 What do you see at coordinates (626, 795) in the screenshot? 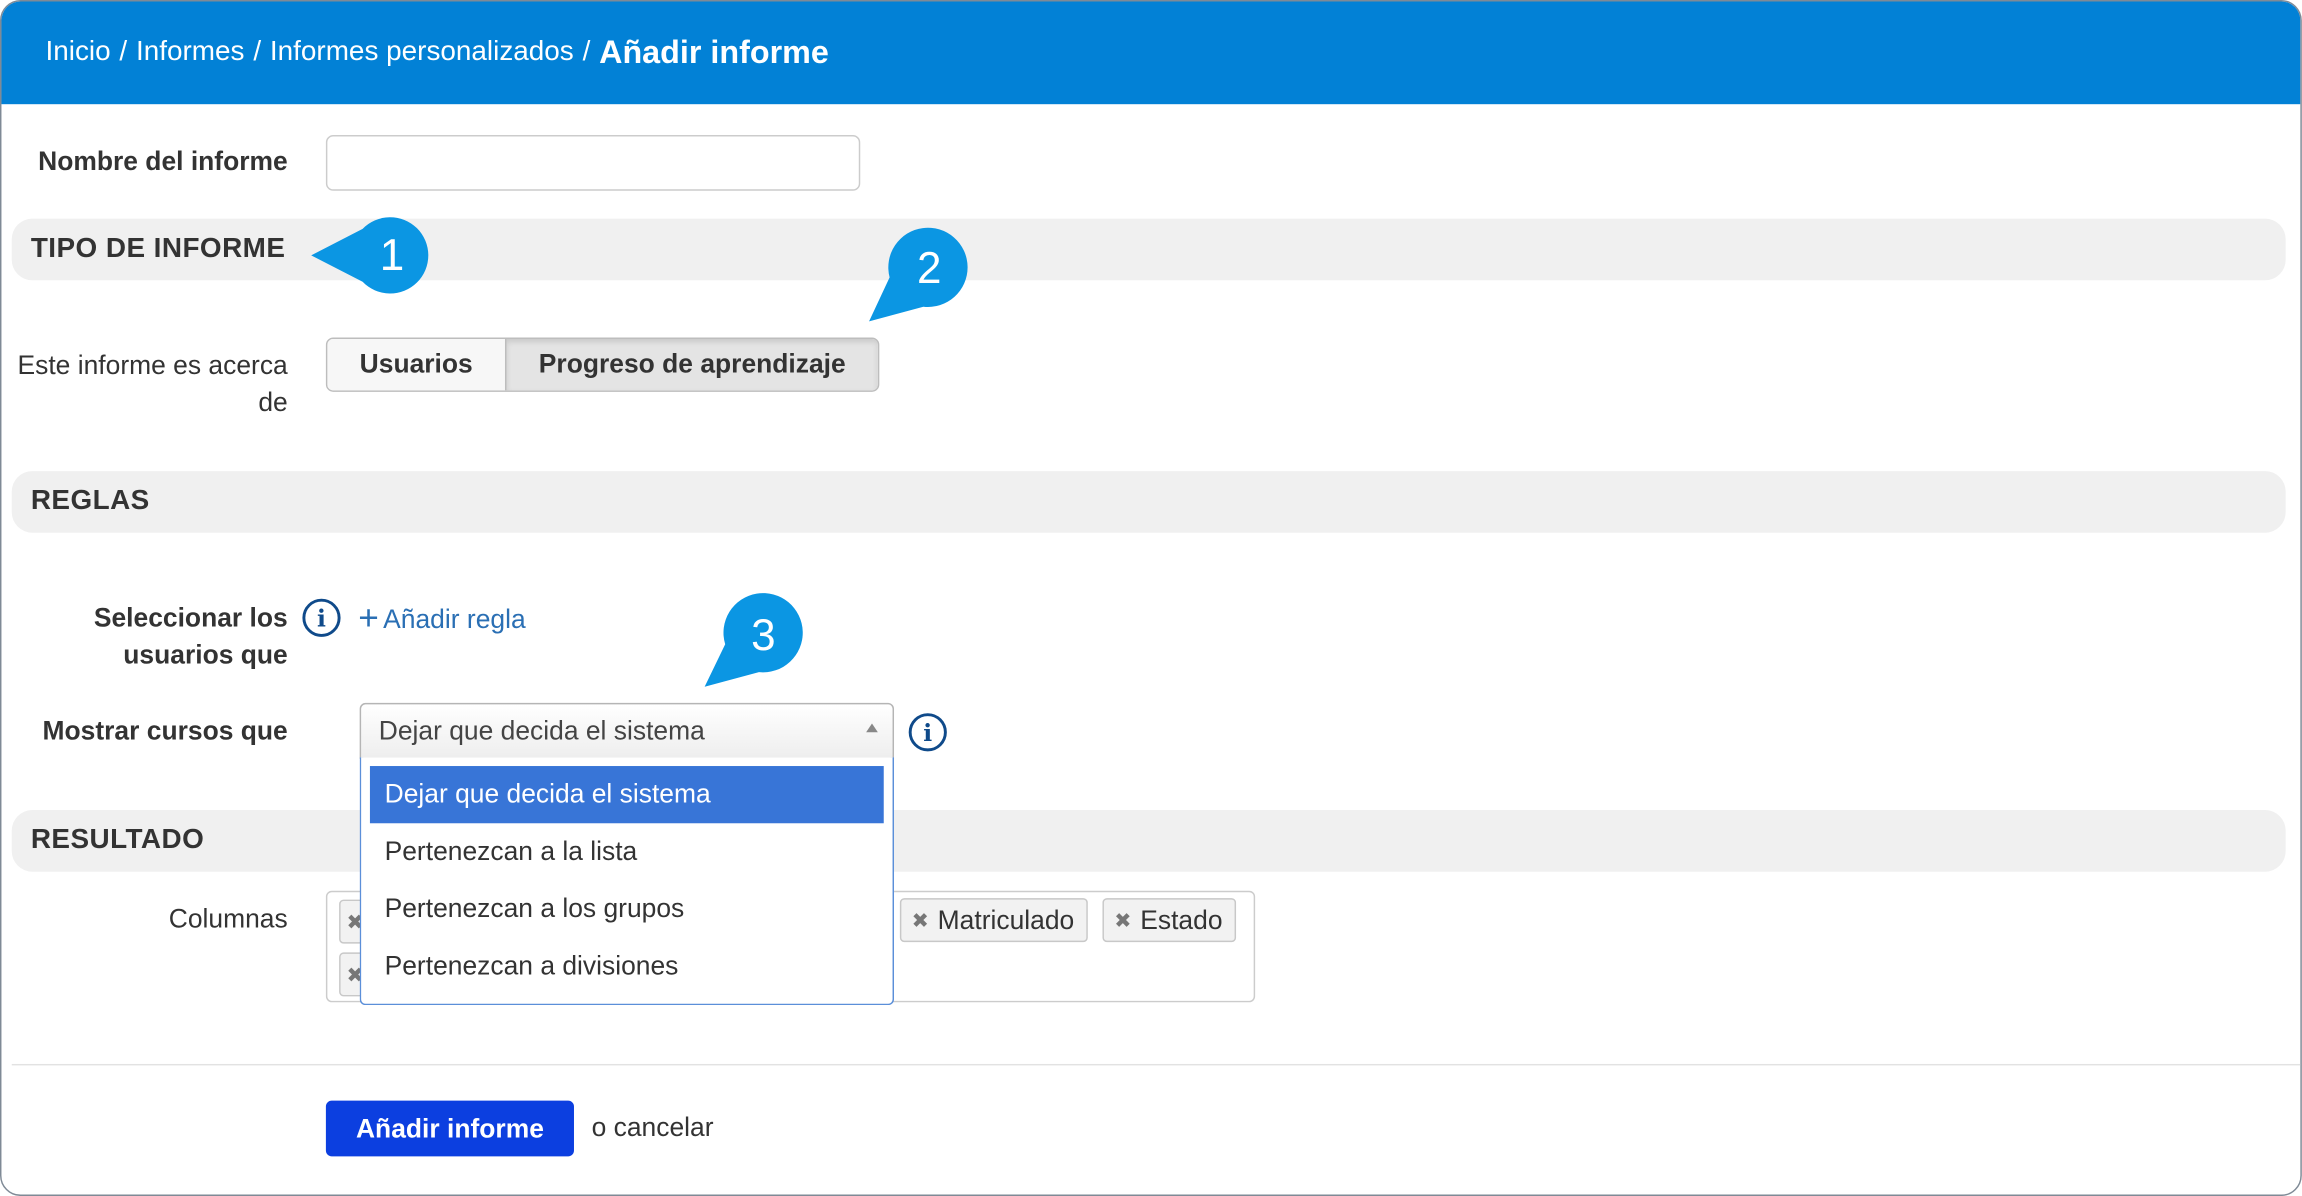
I see `dropdown-option: Dejar que decida el sistema` at bounding box center [626, 795].